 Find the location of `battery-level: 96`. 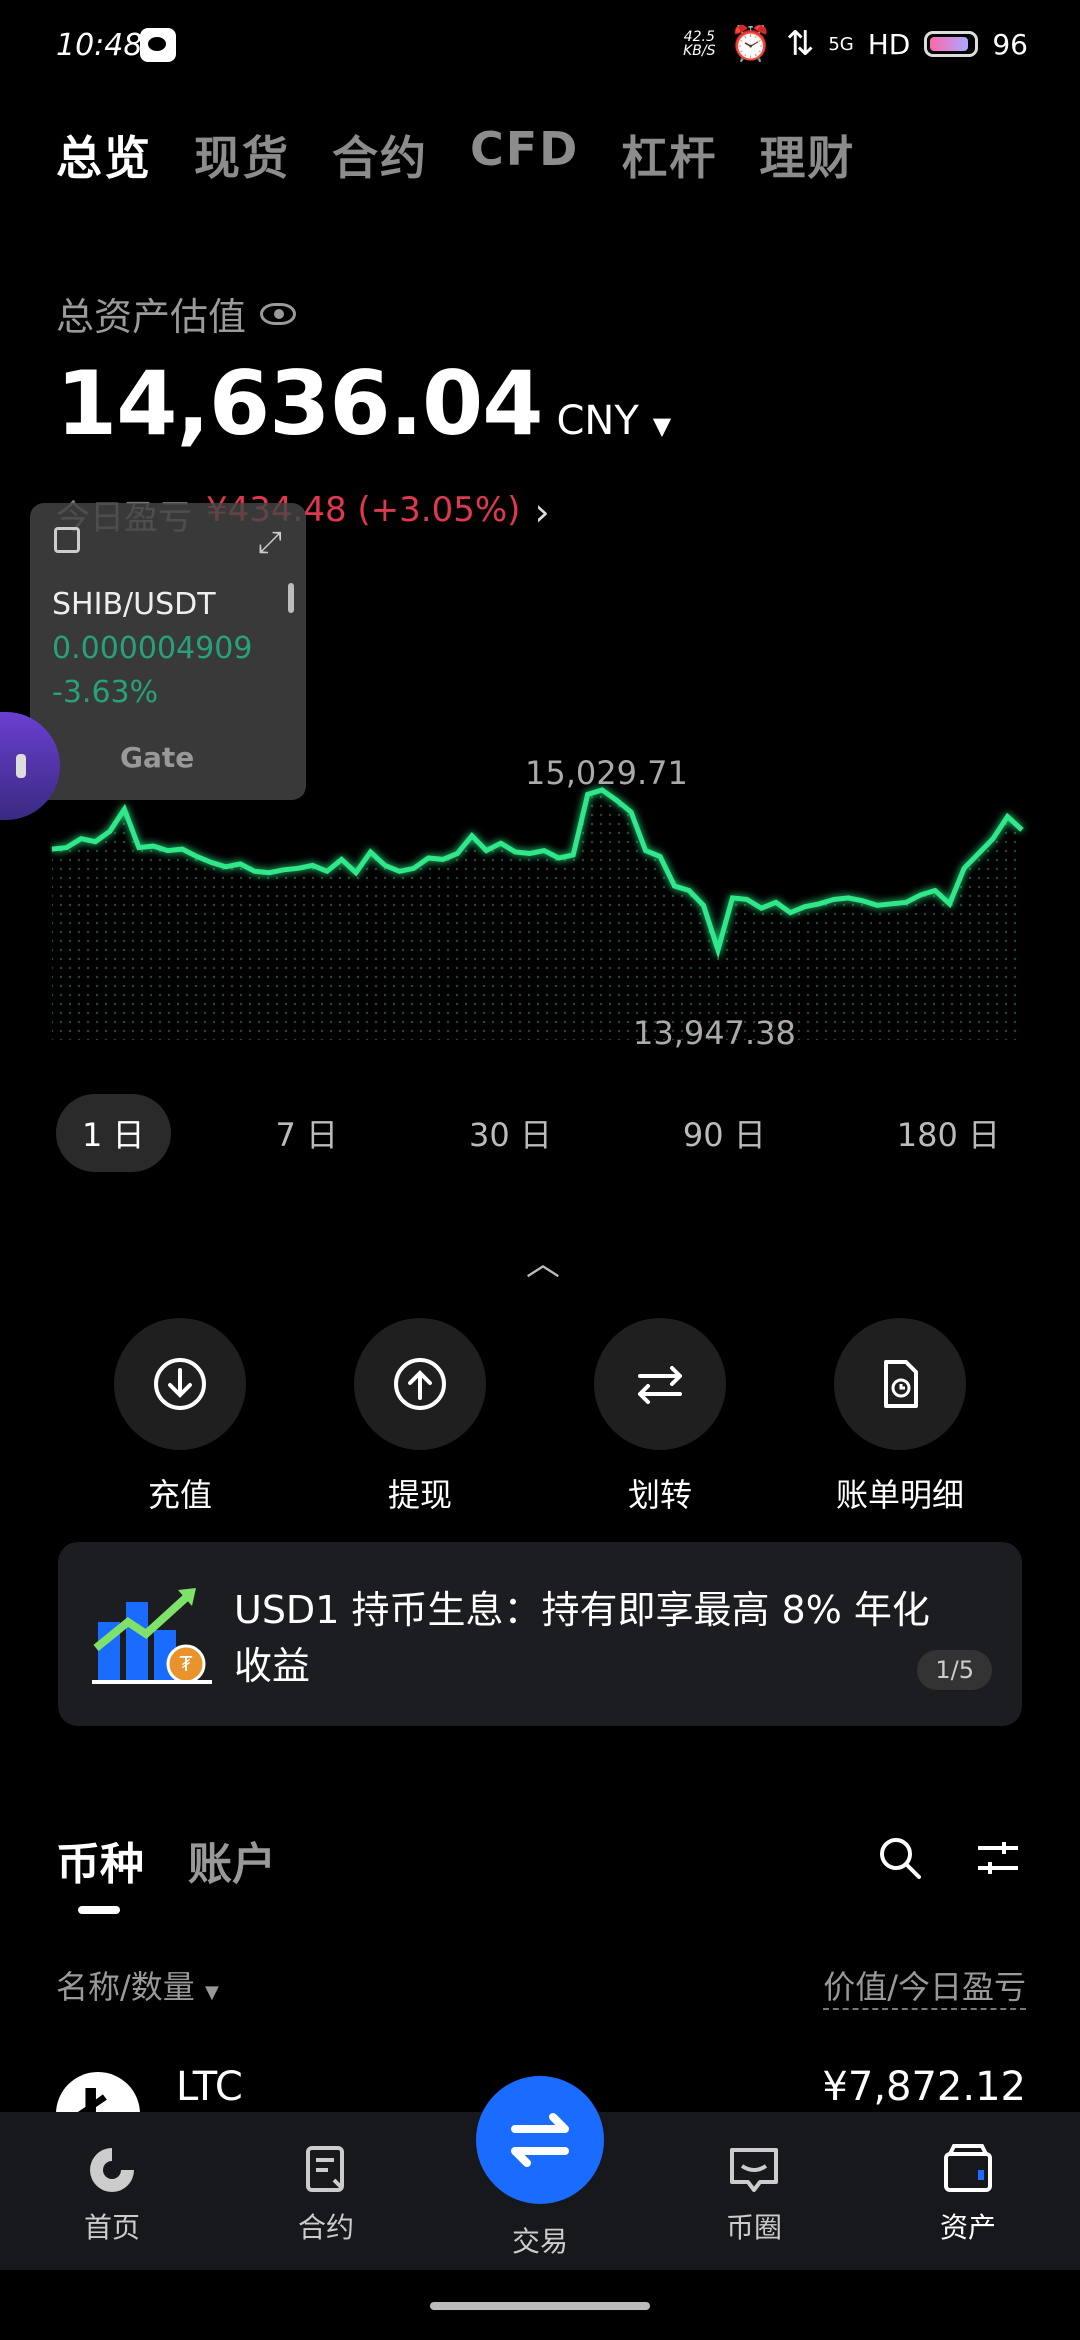

battery-level: 96 is located at coordinates (1010, 44).